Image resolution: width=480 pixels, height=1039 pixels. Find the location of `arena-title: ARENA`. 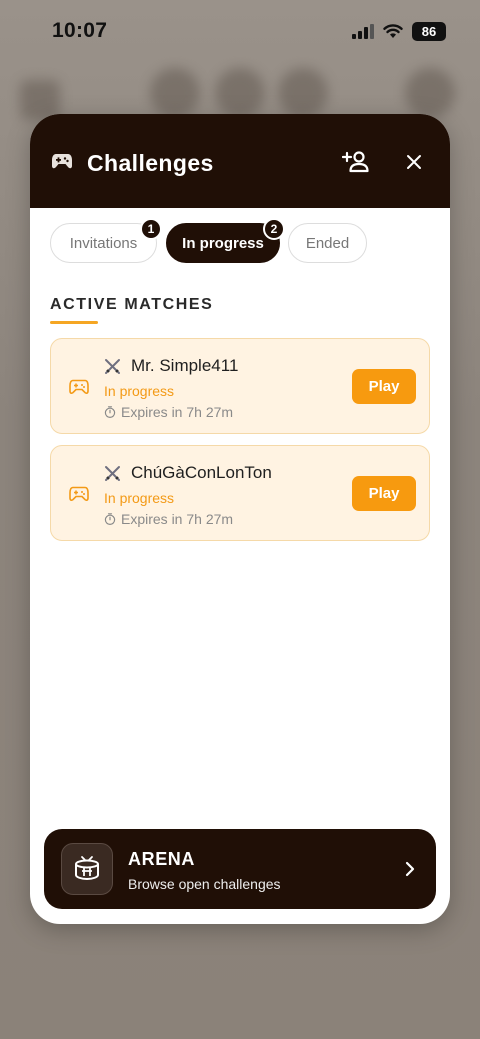

arena-title: ARENA is located at coordinates (162, 859).